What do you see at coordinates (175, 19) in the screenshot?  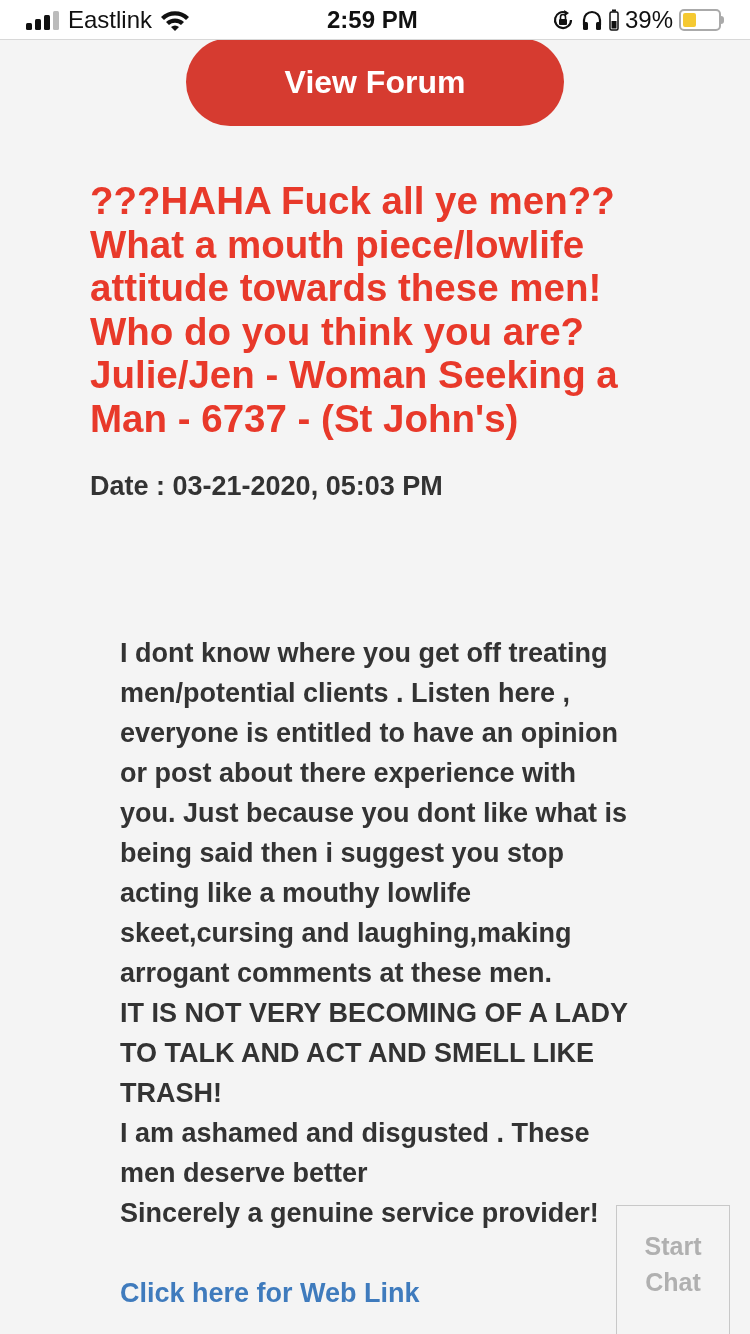 I see `wifi-icon` at bounding box center [175, 19].